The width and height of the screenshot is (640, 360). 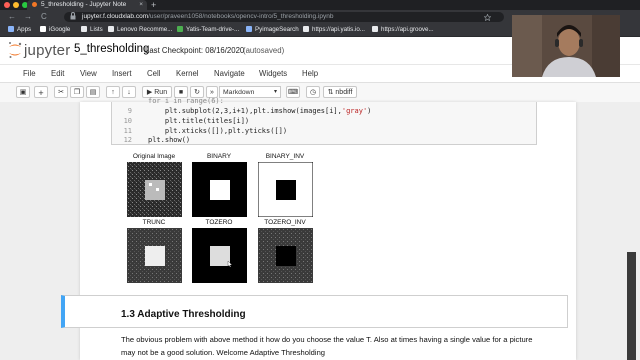 I want to click on menu-kernel: Kernel, so click(x=187, y=73).